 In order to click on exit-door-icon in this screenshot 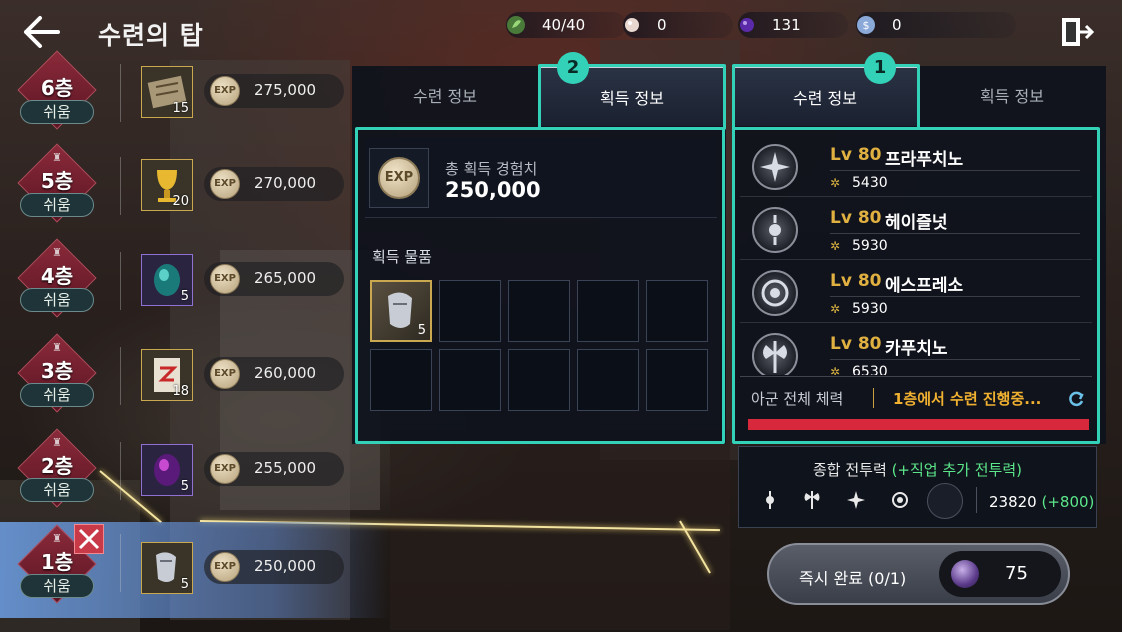, I will do `click(1078, 32)`.